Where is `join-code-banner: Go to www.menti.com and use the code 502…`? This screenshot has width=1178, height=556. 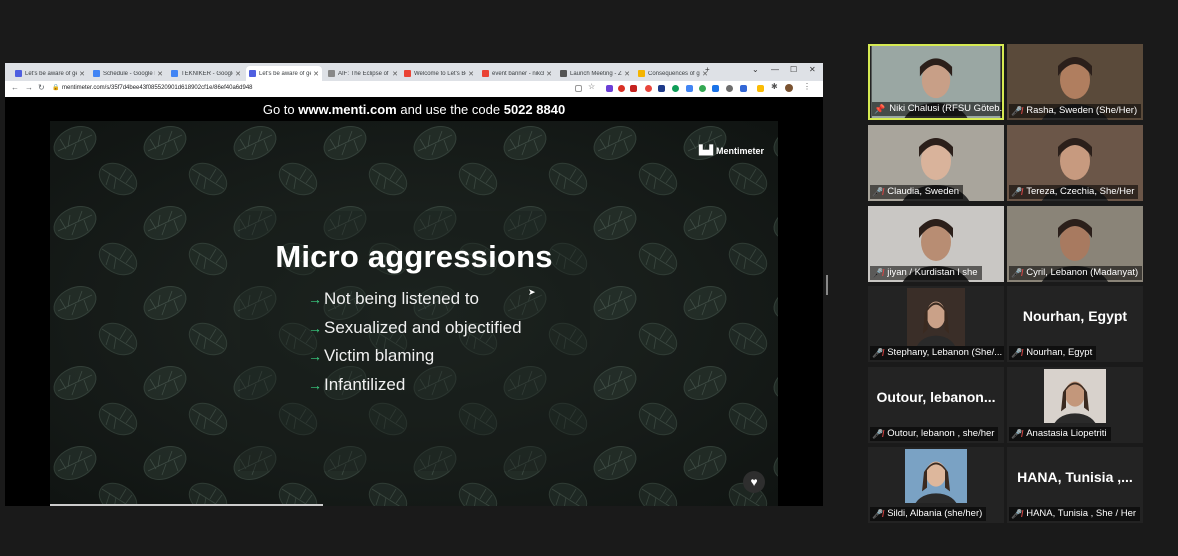
join-code-banner: Go to www.menti.com and use the code 502… is located at coordinates (414, 110).